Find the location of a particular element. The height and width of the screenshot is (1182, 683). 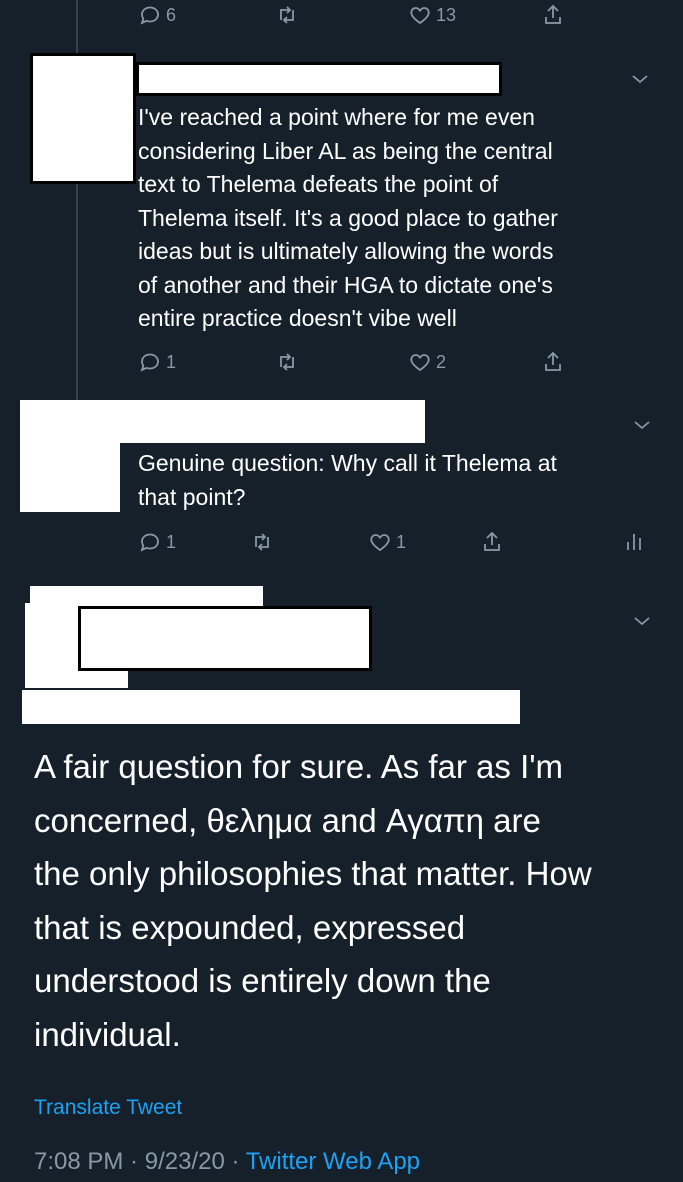

tweet-line: that point? is located at coordinates (192, 496).